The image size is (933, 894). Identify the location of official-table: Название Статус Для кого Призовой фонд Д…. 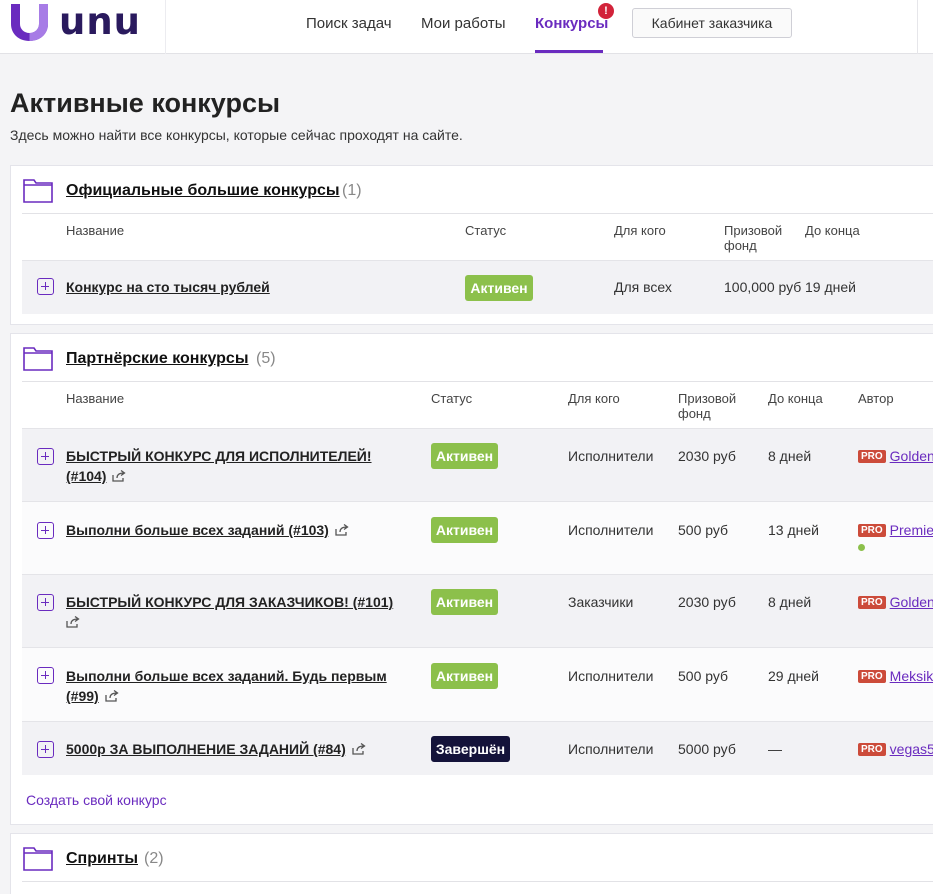
(477, 263).